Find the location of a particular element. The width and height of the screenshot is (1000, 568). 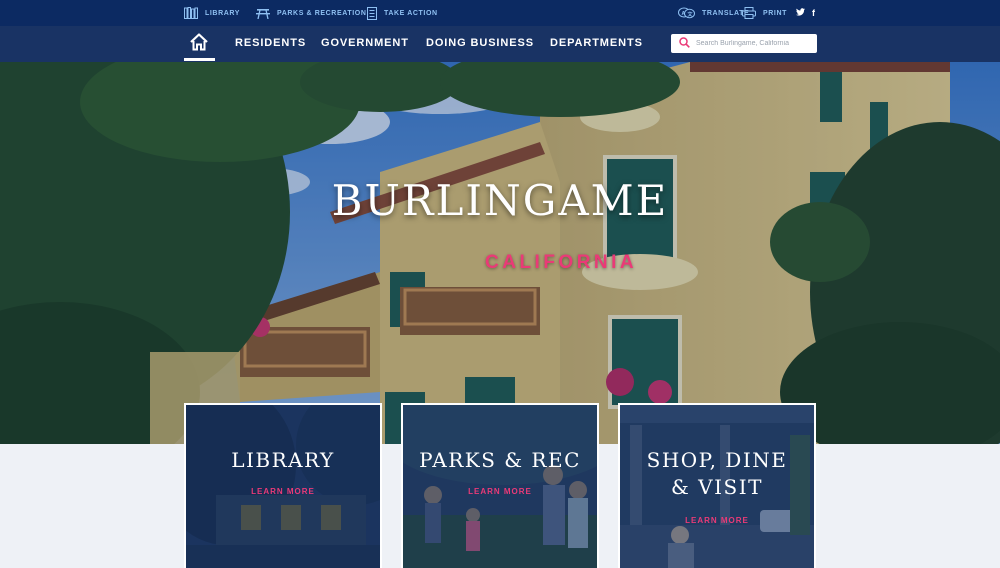

library-link-label: LIBRARY is located at coordinates (223, 13).